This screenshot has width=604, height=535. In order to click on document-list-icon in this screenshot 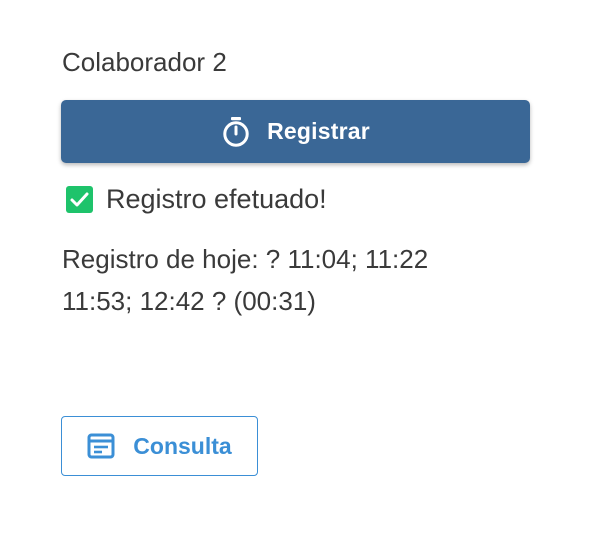, I will do `click(101, 446)`.